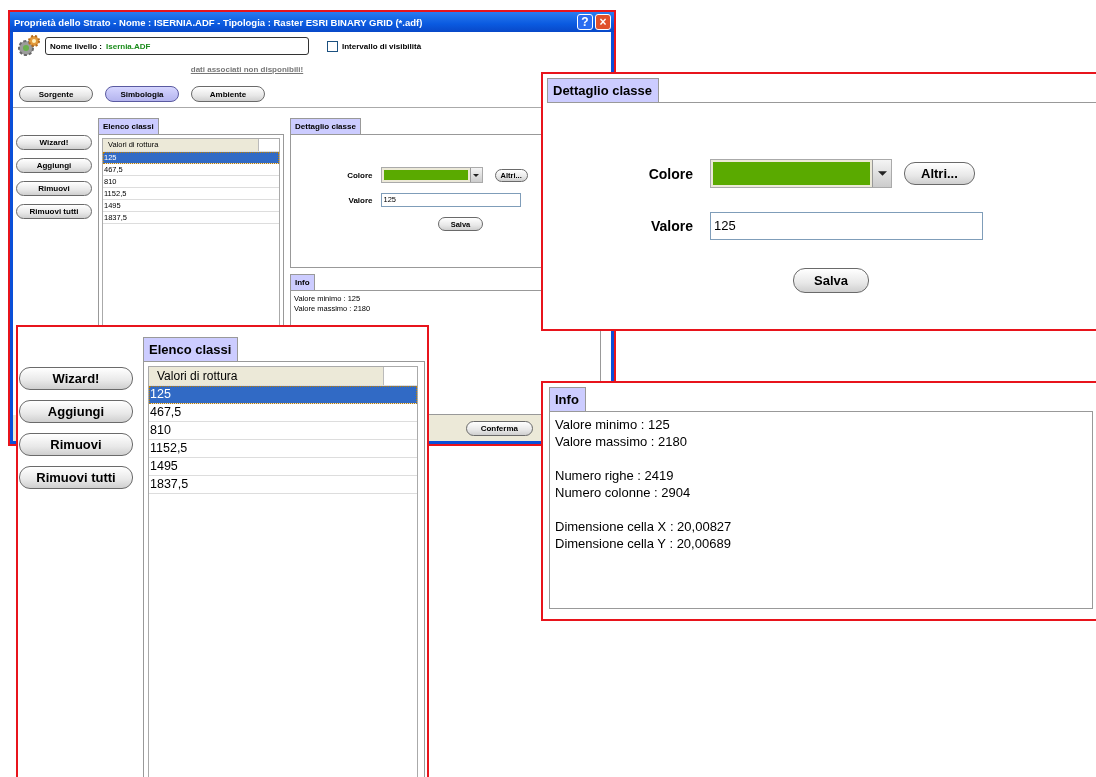 The height and width of the screenshot is (777, 1096). I want to click on info-line: Valore massimo : 2180, so click(621, 441).